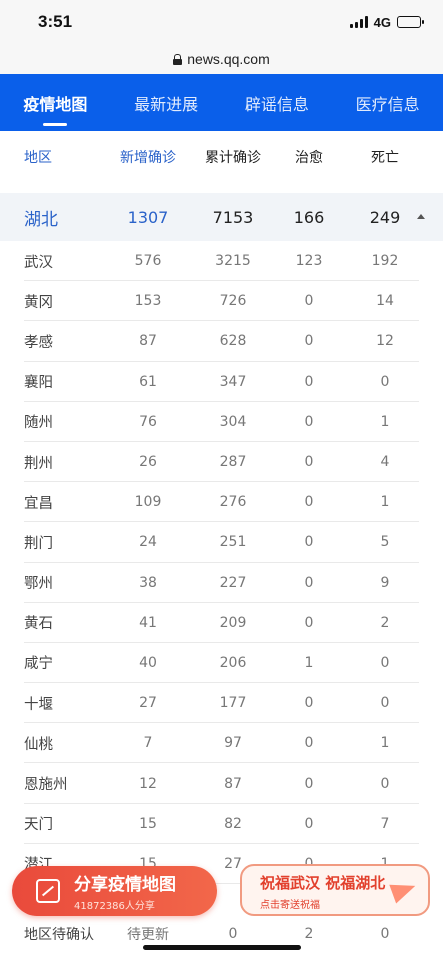  Describe the element at coordinates (233, 157) in the screenshot. I see `header-total-confirmed: 累计确诊` at that location.